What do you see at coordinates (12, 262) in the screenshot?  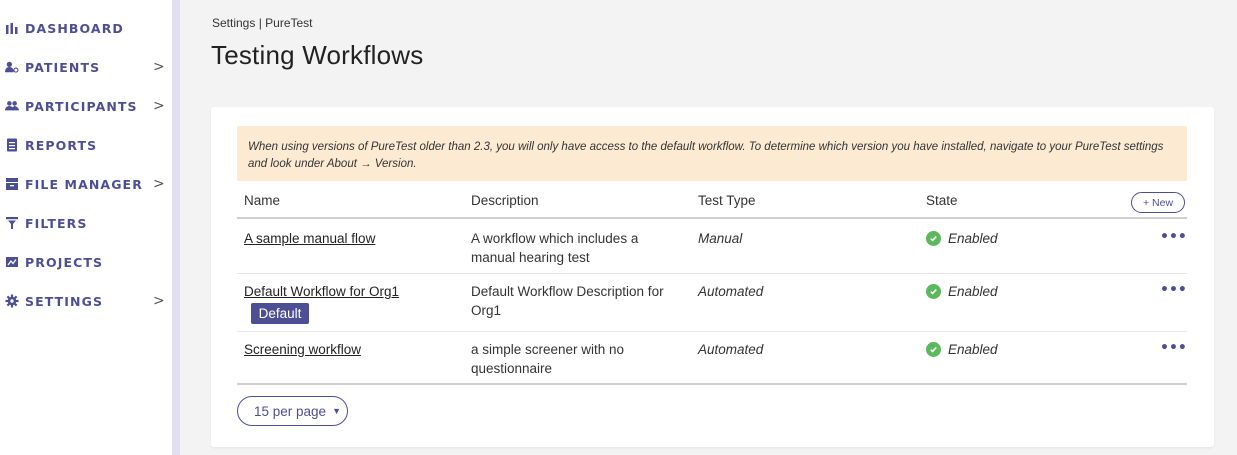 I see `projects-icon` at bounding box center [12, 262].